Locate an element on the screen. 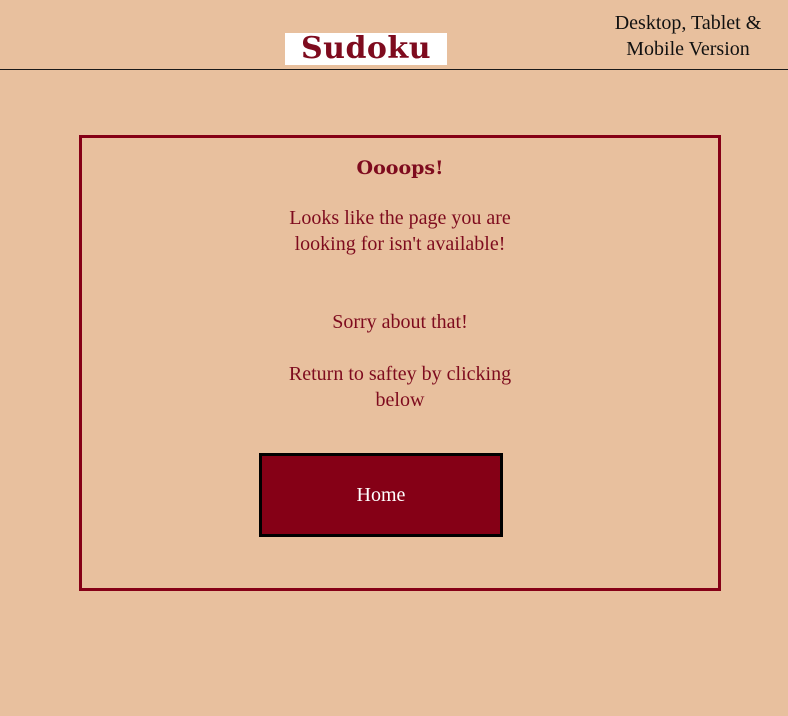 The image size is (788, 716). site-header: Sudoku Desktop, Tablet & Mobile Version is located at coordinates (394, 35).